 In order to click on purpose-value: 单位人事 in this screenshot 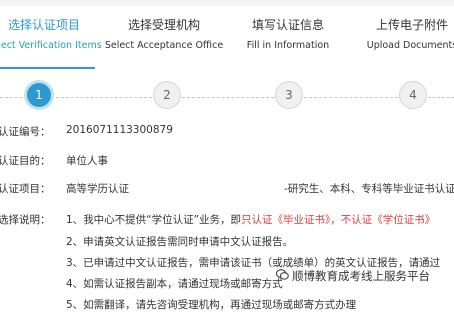, I will do `click(87, 161)`.